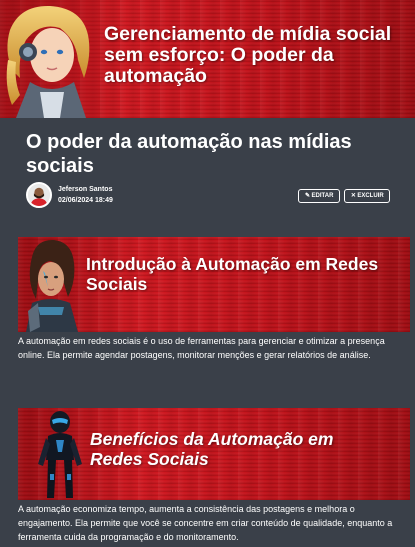 This screenshot has width=415, height=547. Describe the element at coordinates (370, 196) in the screenshot. I see `delete-button-label: EXCLUIR` at that location.